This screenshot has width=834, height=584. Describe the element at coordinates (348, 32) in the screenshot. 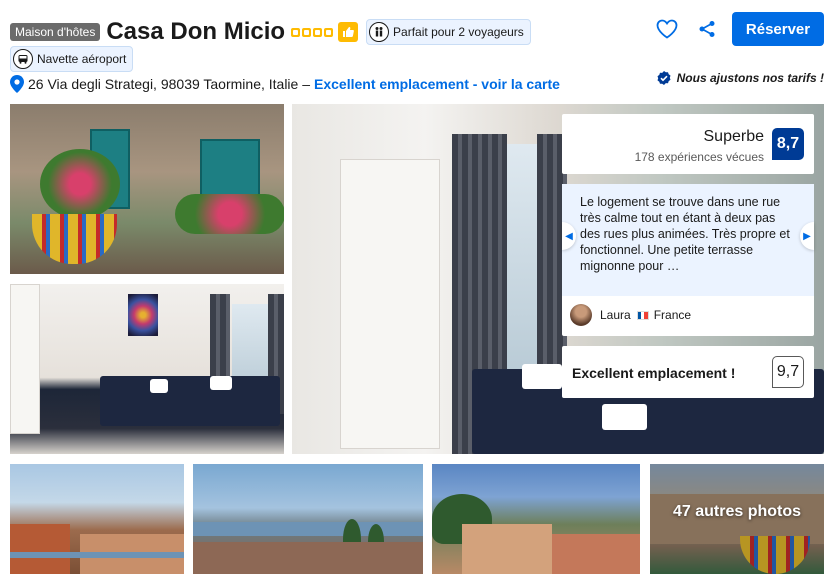

I see `thumbs-up-icon` at that location.